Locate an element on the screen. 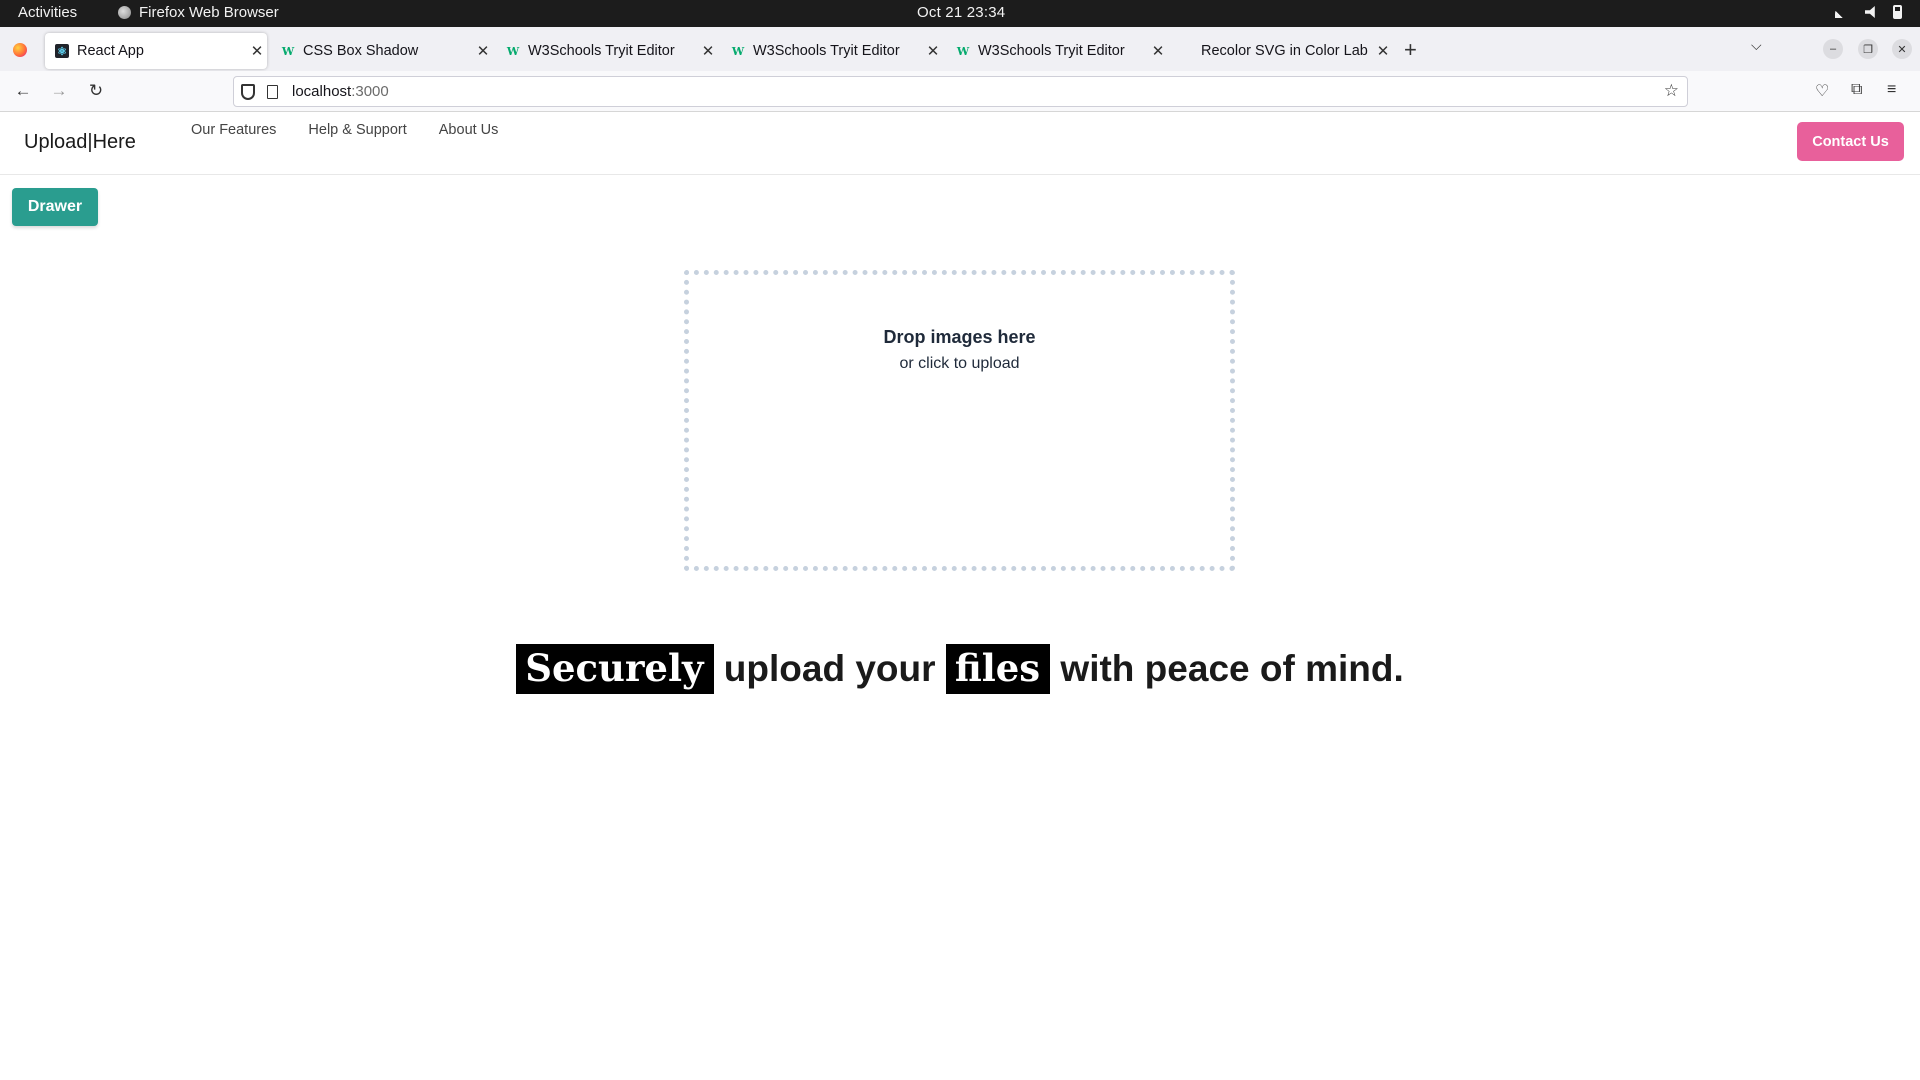 The image size is (1920, 1080). system-tray is located at coordinates (1868, 12).